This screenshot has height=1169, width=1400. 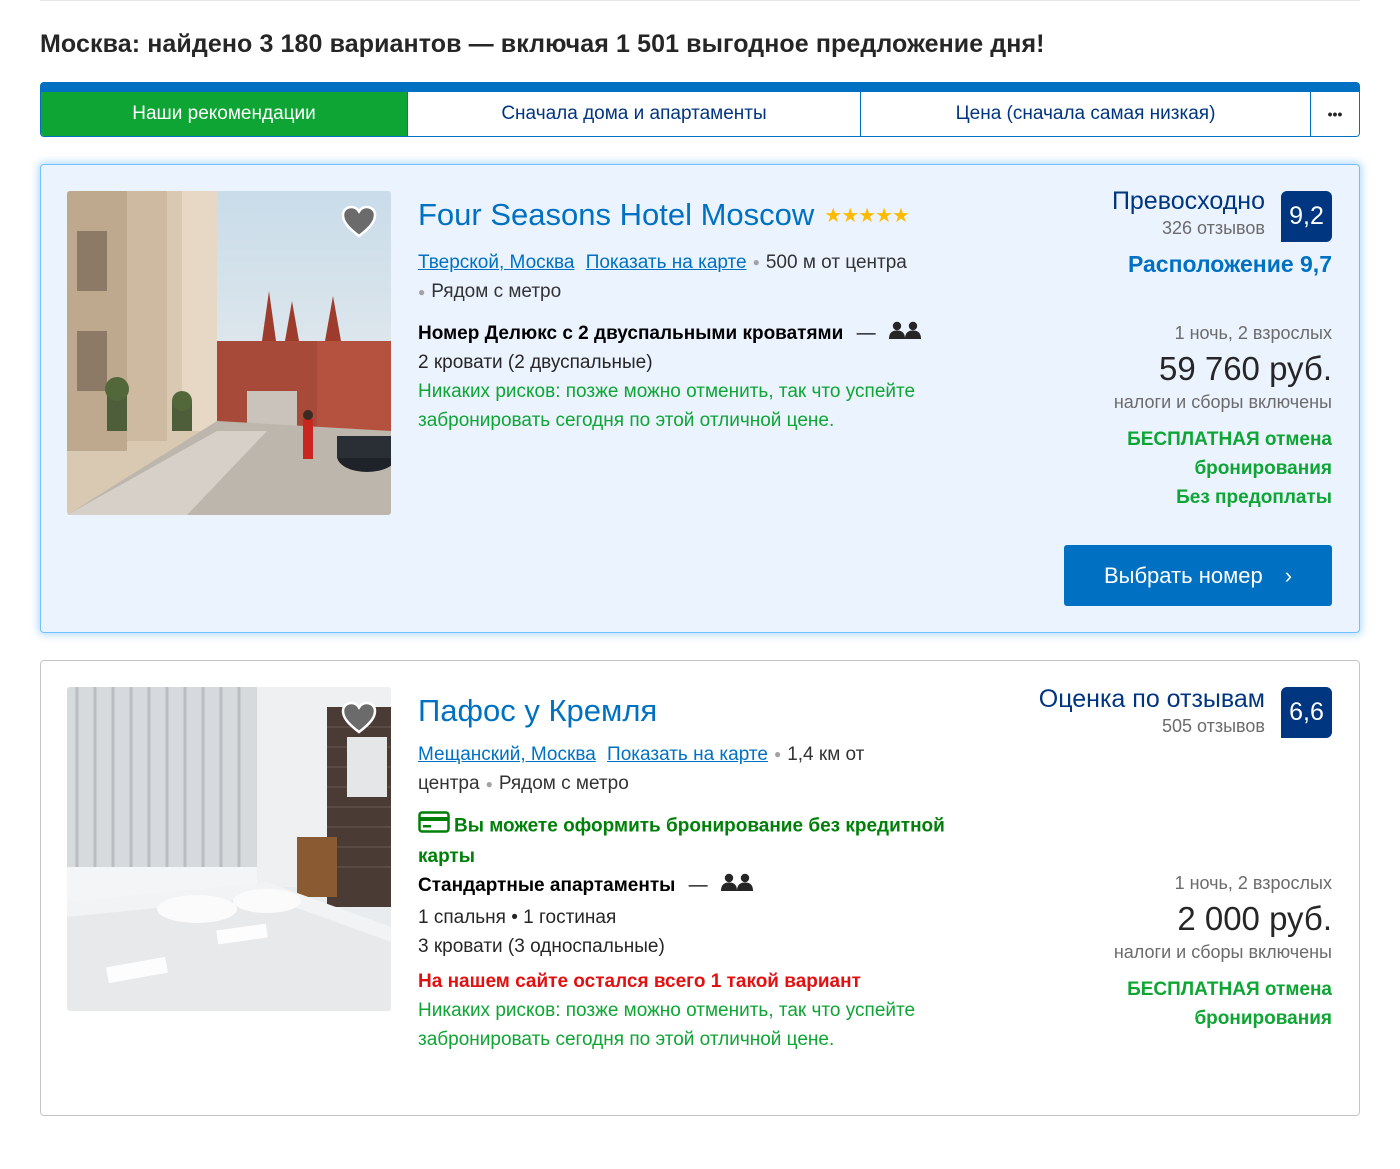 I want to click on hotel-name-link: Пафос у Кремля, so click(x=537, y=711).